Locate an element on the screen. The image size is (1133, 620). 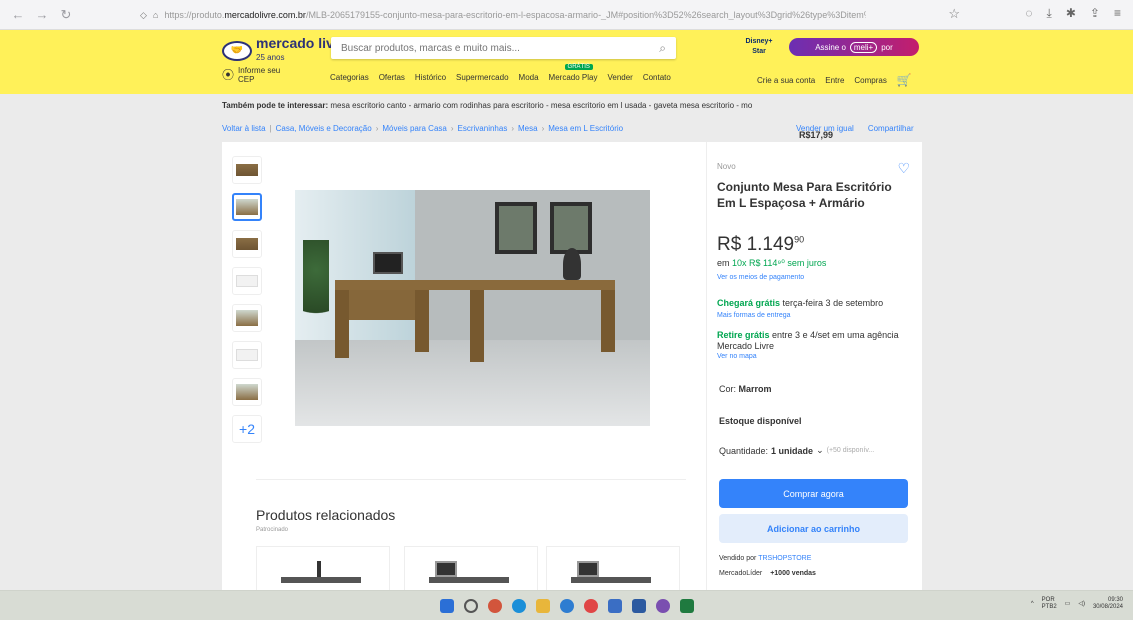
chrome-icon is located at coordinates (494, 605).